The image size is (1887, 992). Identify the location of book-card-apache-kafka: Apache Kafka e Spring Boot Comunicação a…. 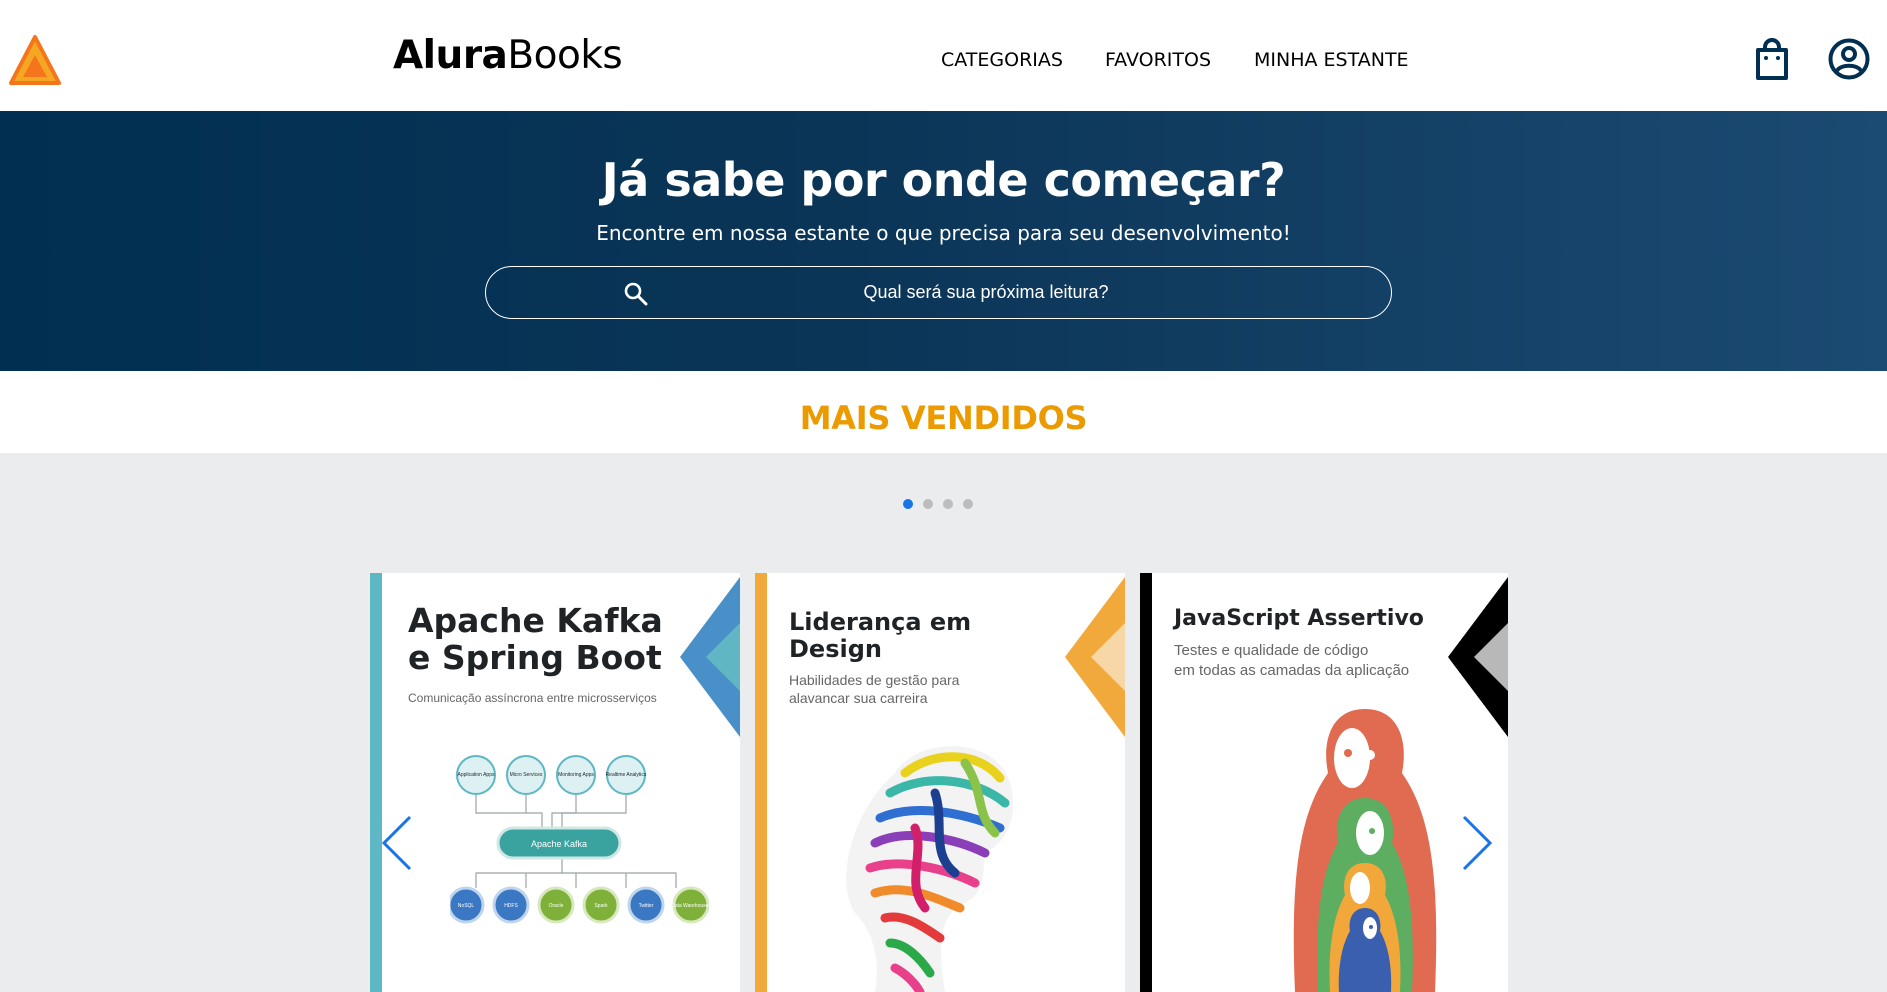
(555, 782).